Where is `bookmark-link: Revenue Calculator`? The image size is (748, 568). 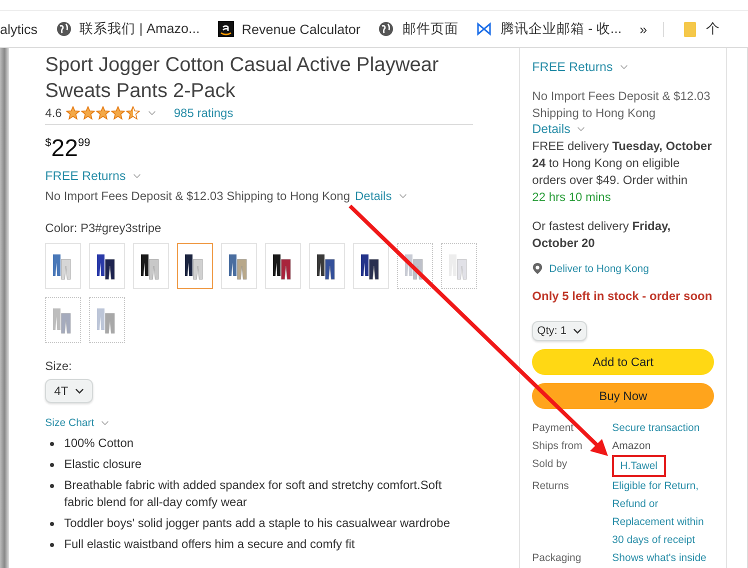 bookmark-link: Revenue Calculator is located at coordinates (301, 29).